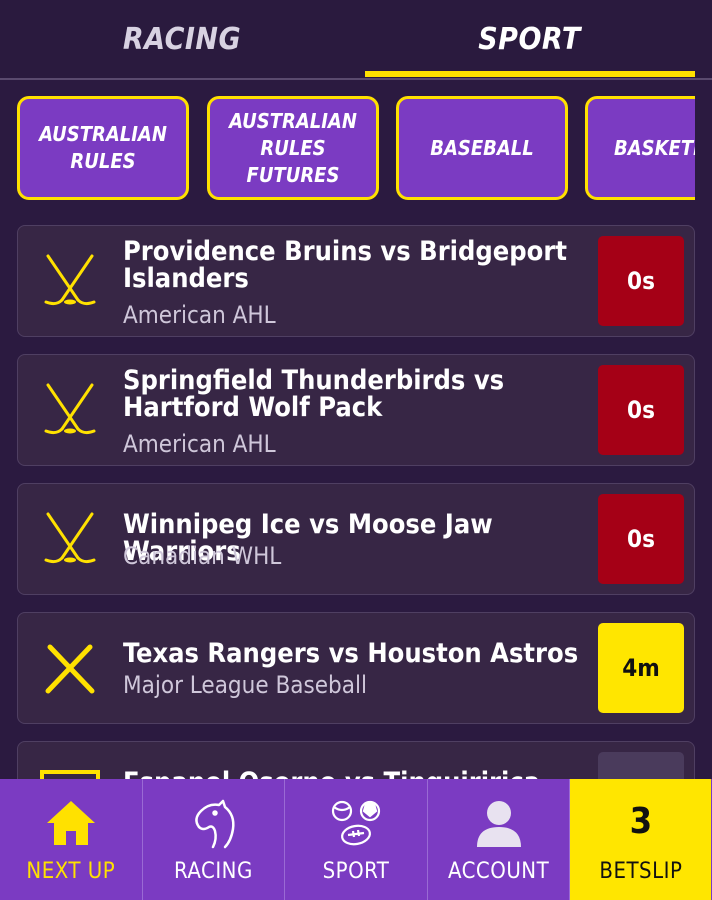 The width and height of the screenshot is (712, 900). What do you see at coordinates (213, 871) in the screenshot?
I see `nav-label: RACING` at bounding box center [213, 871].